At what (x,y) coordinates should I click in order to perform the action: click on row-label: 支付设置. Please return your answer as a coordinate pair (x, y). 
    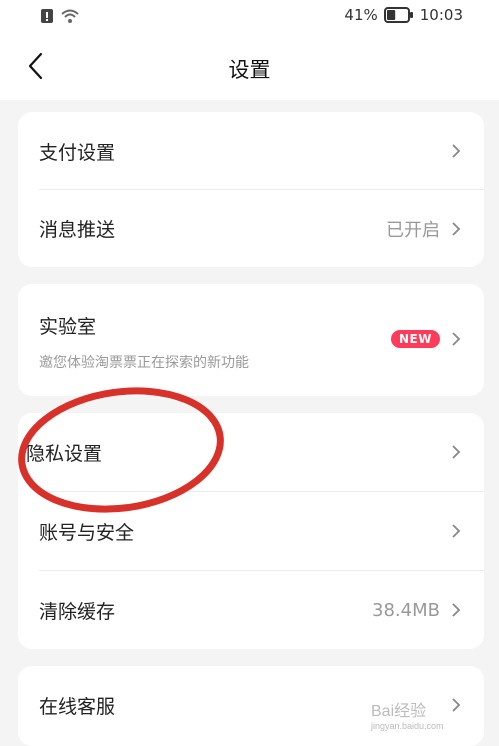
    Looking at the image, I should click on (77, 152).